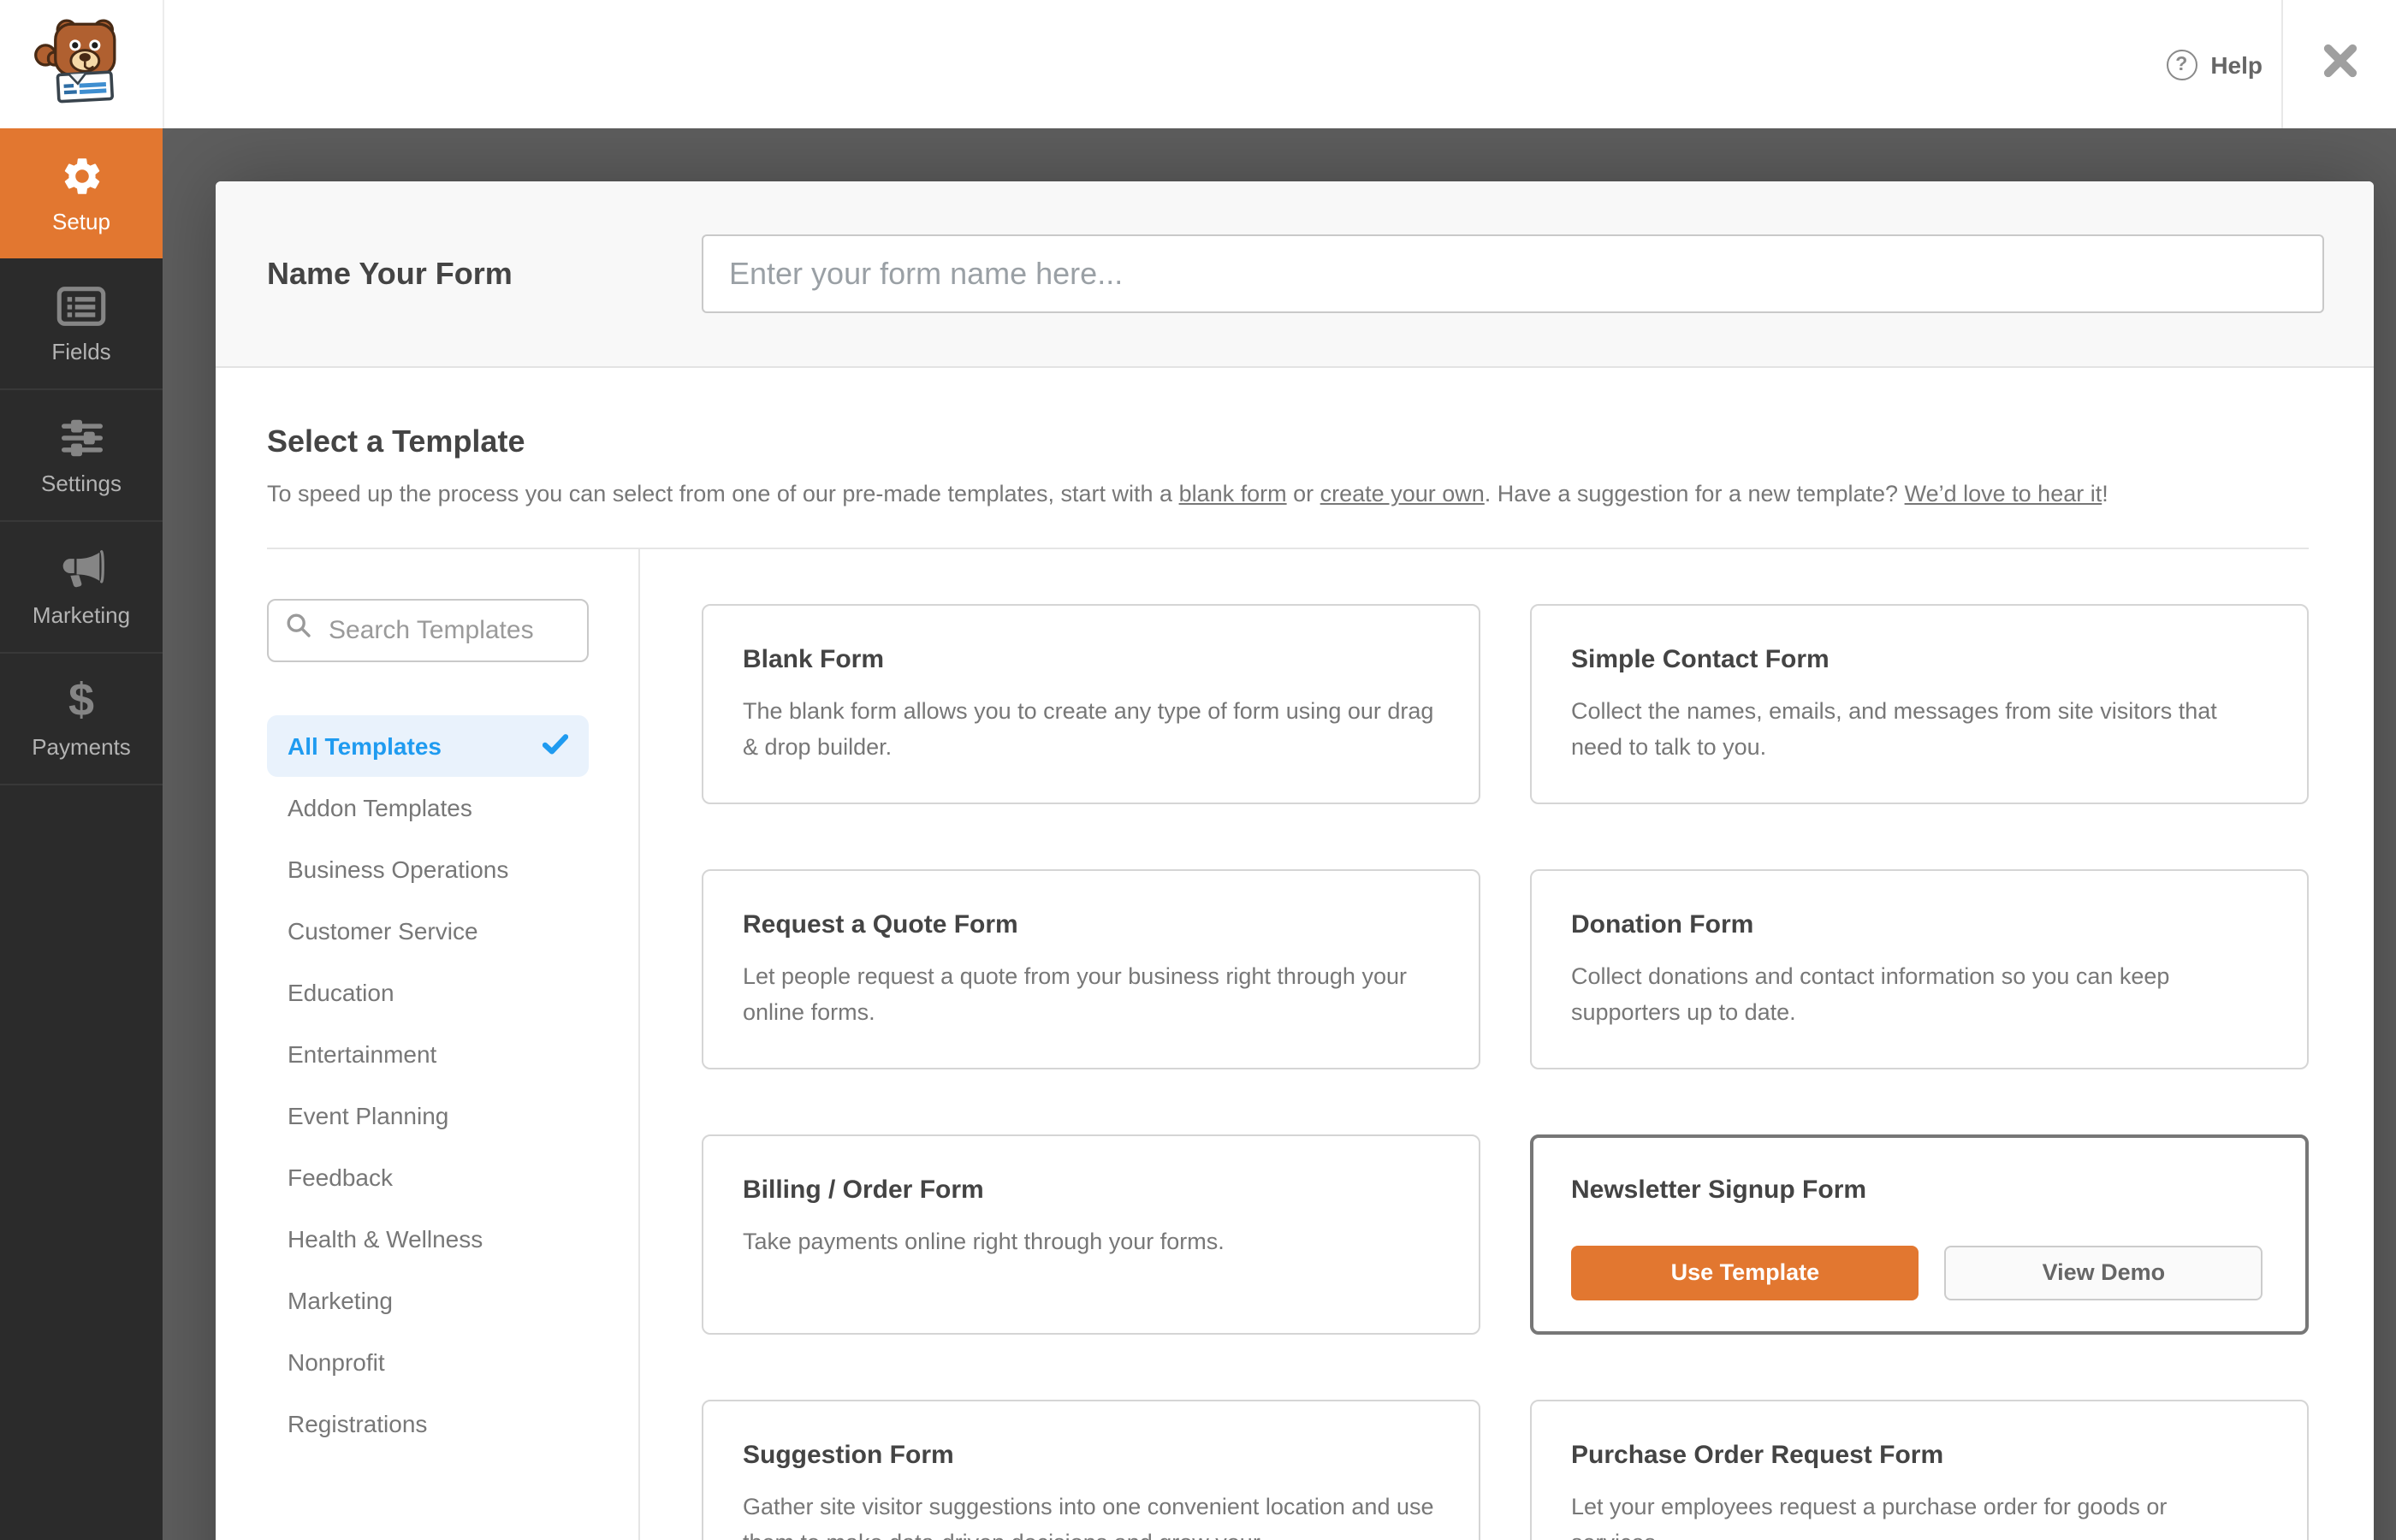 This screenshot has width=2396, height=1540. Describe the element at coordinates (81, 221) in the screenshot. I see `sidebar-item-label: Setup` at that location.